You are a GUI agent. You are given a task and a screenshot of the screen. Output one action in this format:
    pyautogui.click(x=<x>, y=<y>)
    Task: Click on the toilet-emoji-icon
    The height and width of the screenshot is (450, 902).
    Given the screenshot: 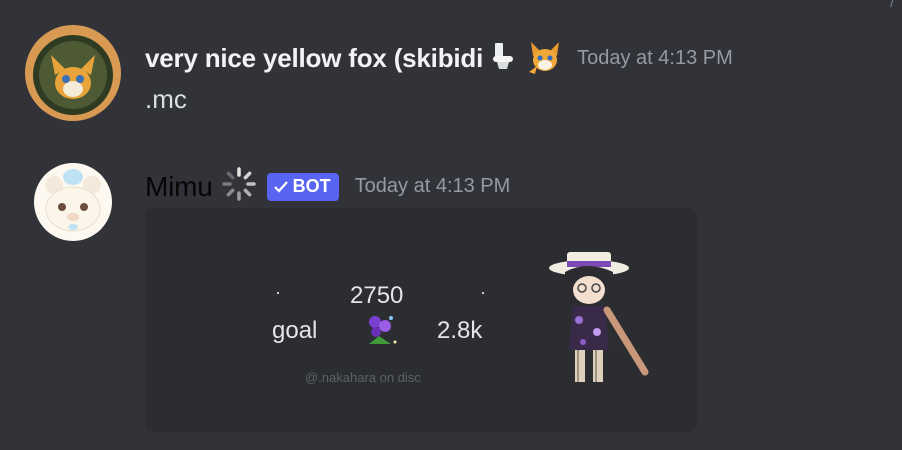 What is the action you would take?
    pyautogui.click(x=504, y=58)
    